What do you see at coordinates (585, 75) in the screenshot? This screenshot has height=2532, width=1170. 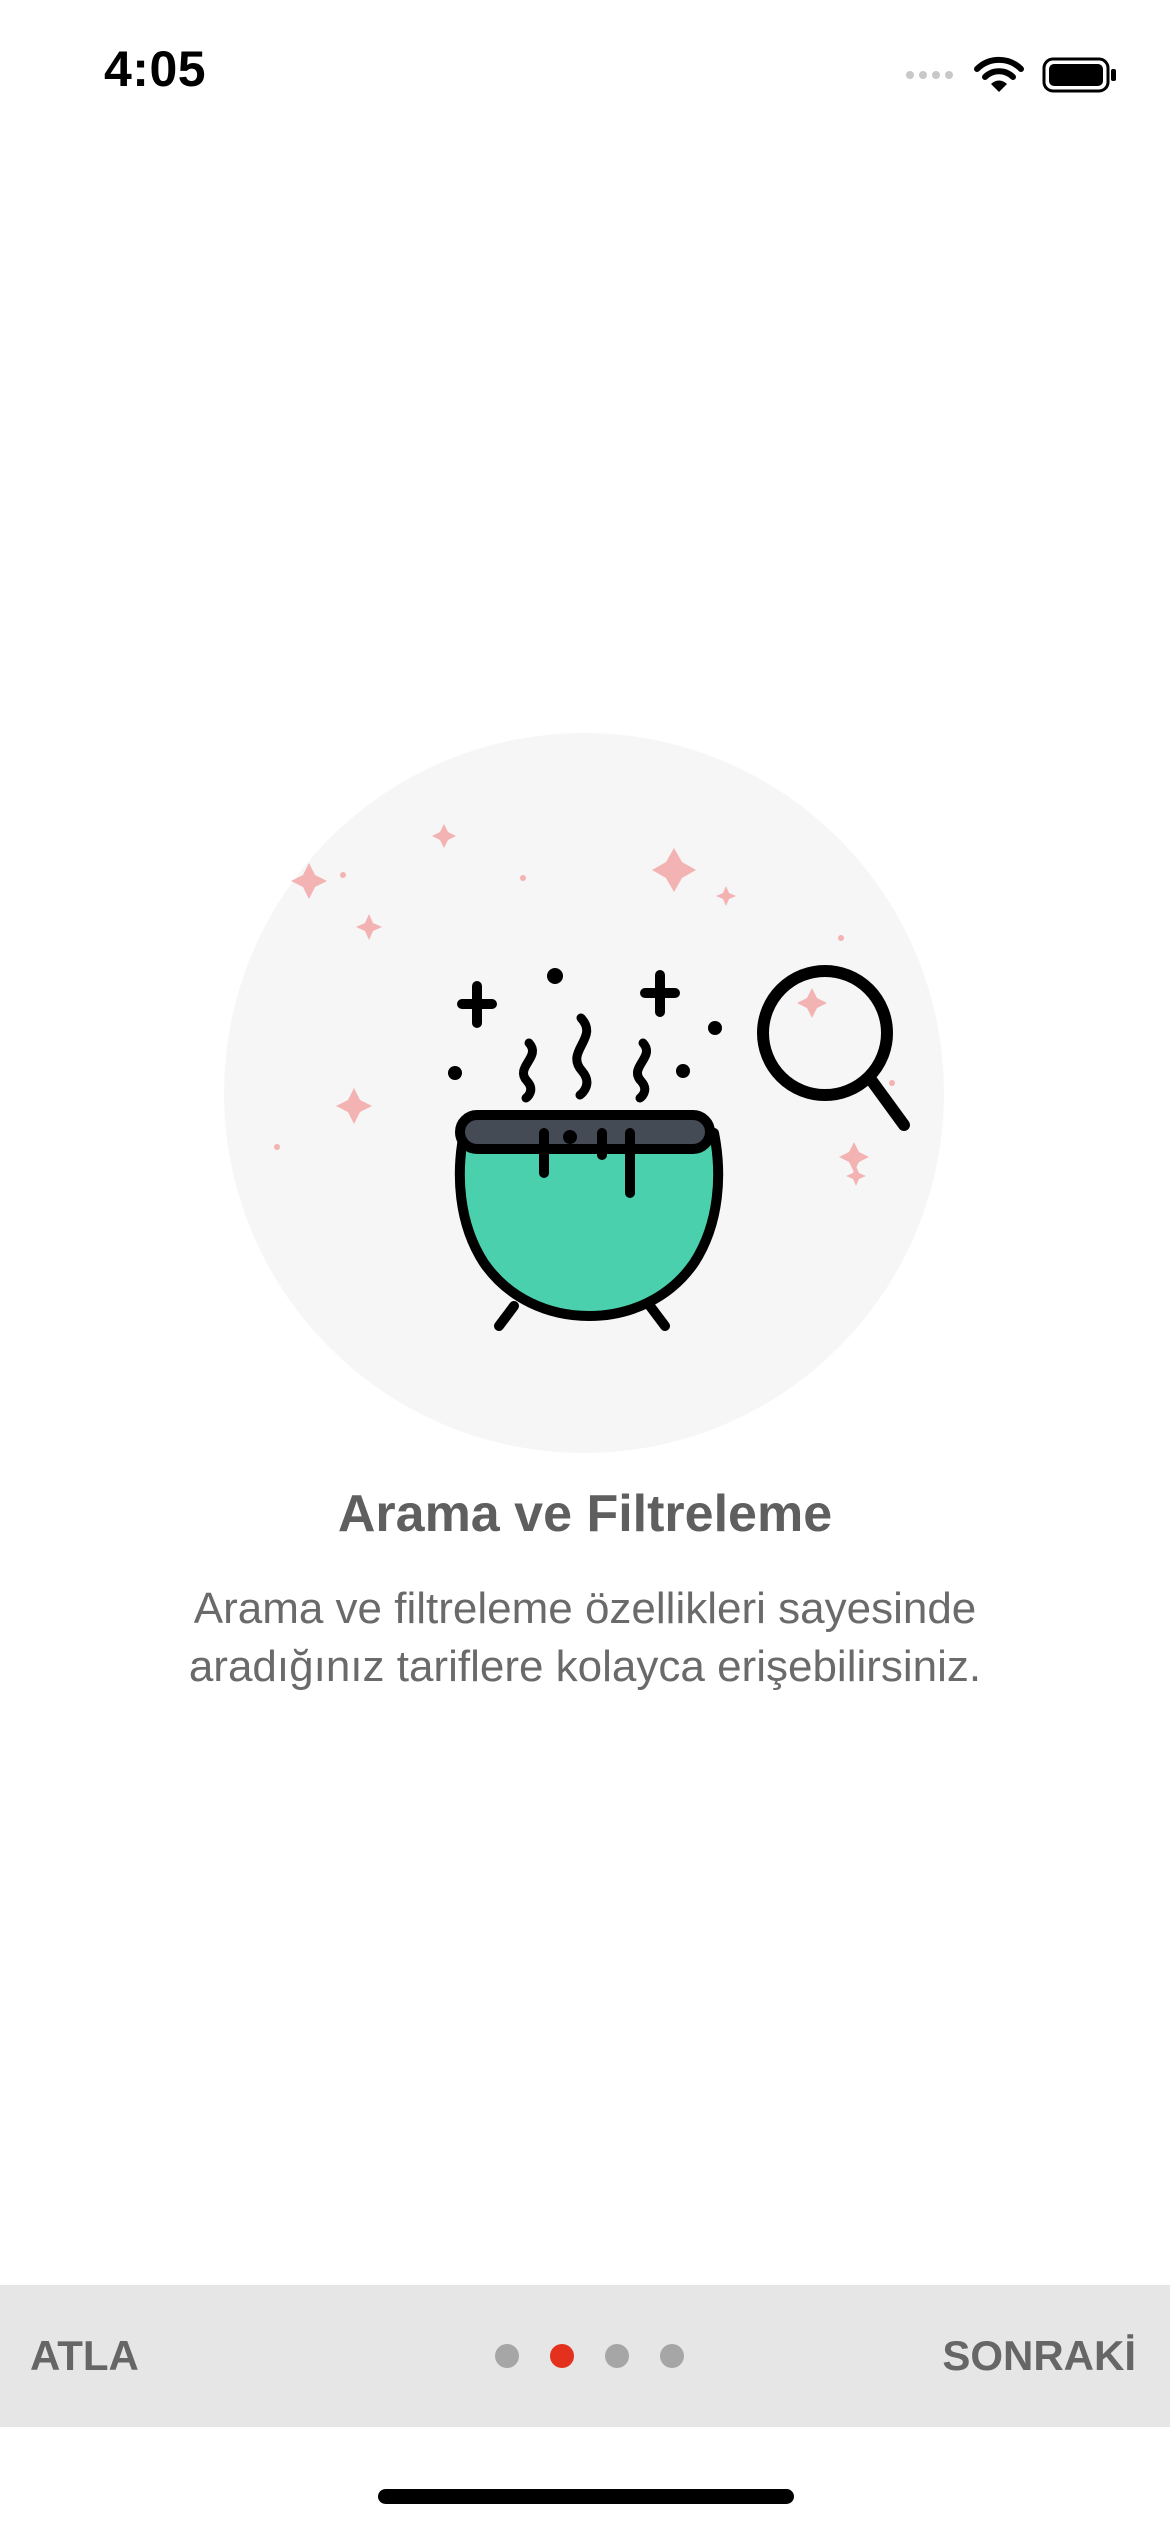 I see `status-bar: 4:05` at bounding box center [585, 75].